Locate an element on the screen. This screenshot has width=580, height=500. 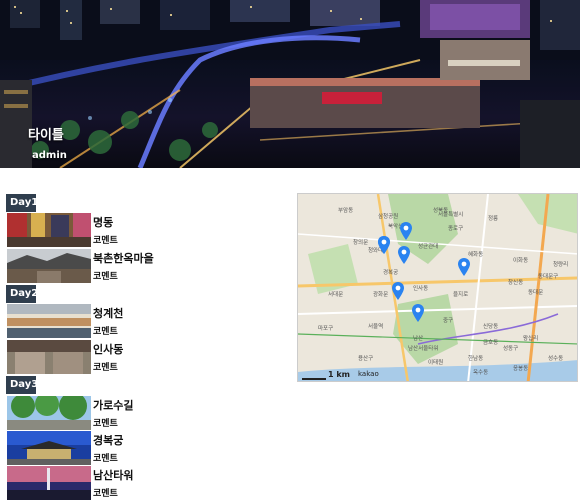
day-badge: Day1 is located at coordinates (22, 203).